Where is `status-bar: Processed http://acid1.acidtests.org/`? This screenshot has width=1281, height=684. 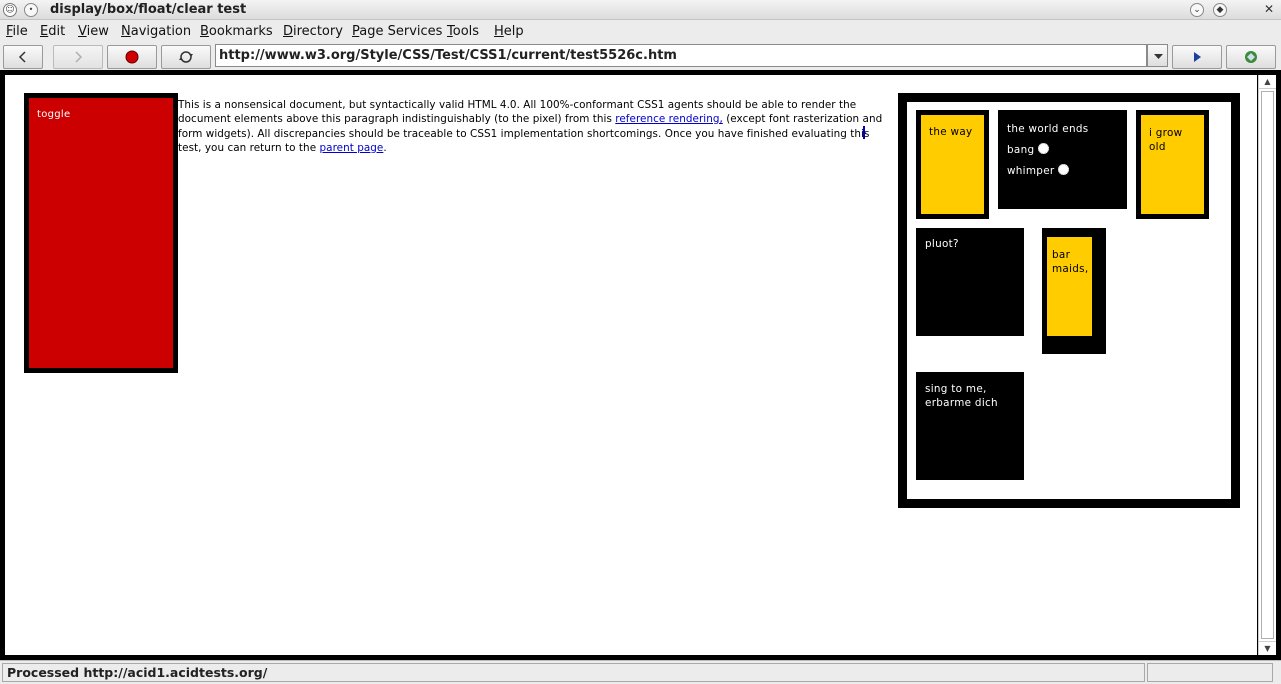
status-bar: Processed http://acid1.acidtests.org/ is located at coordinates (640, 672).